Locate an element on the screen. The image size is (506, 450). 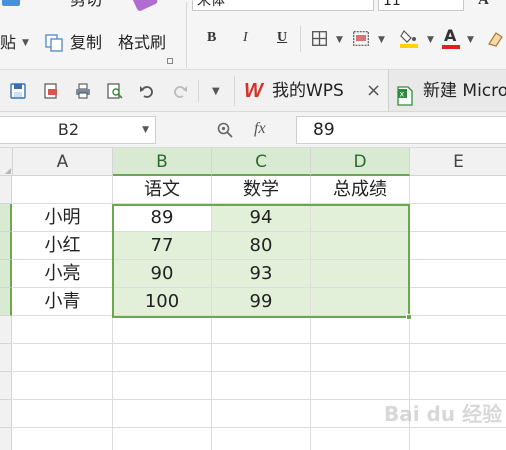
print-icon is located at coordinates (83, 91).